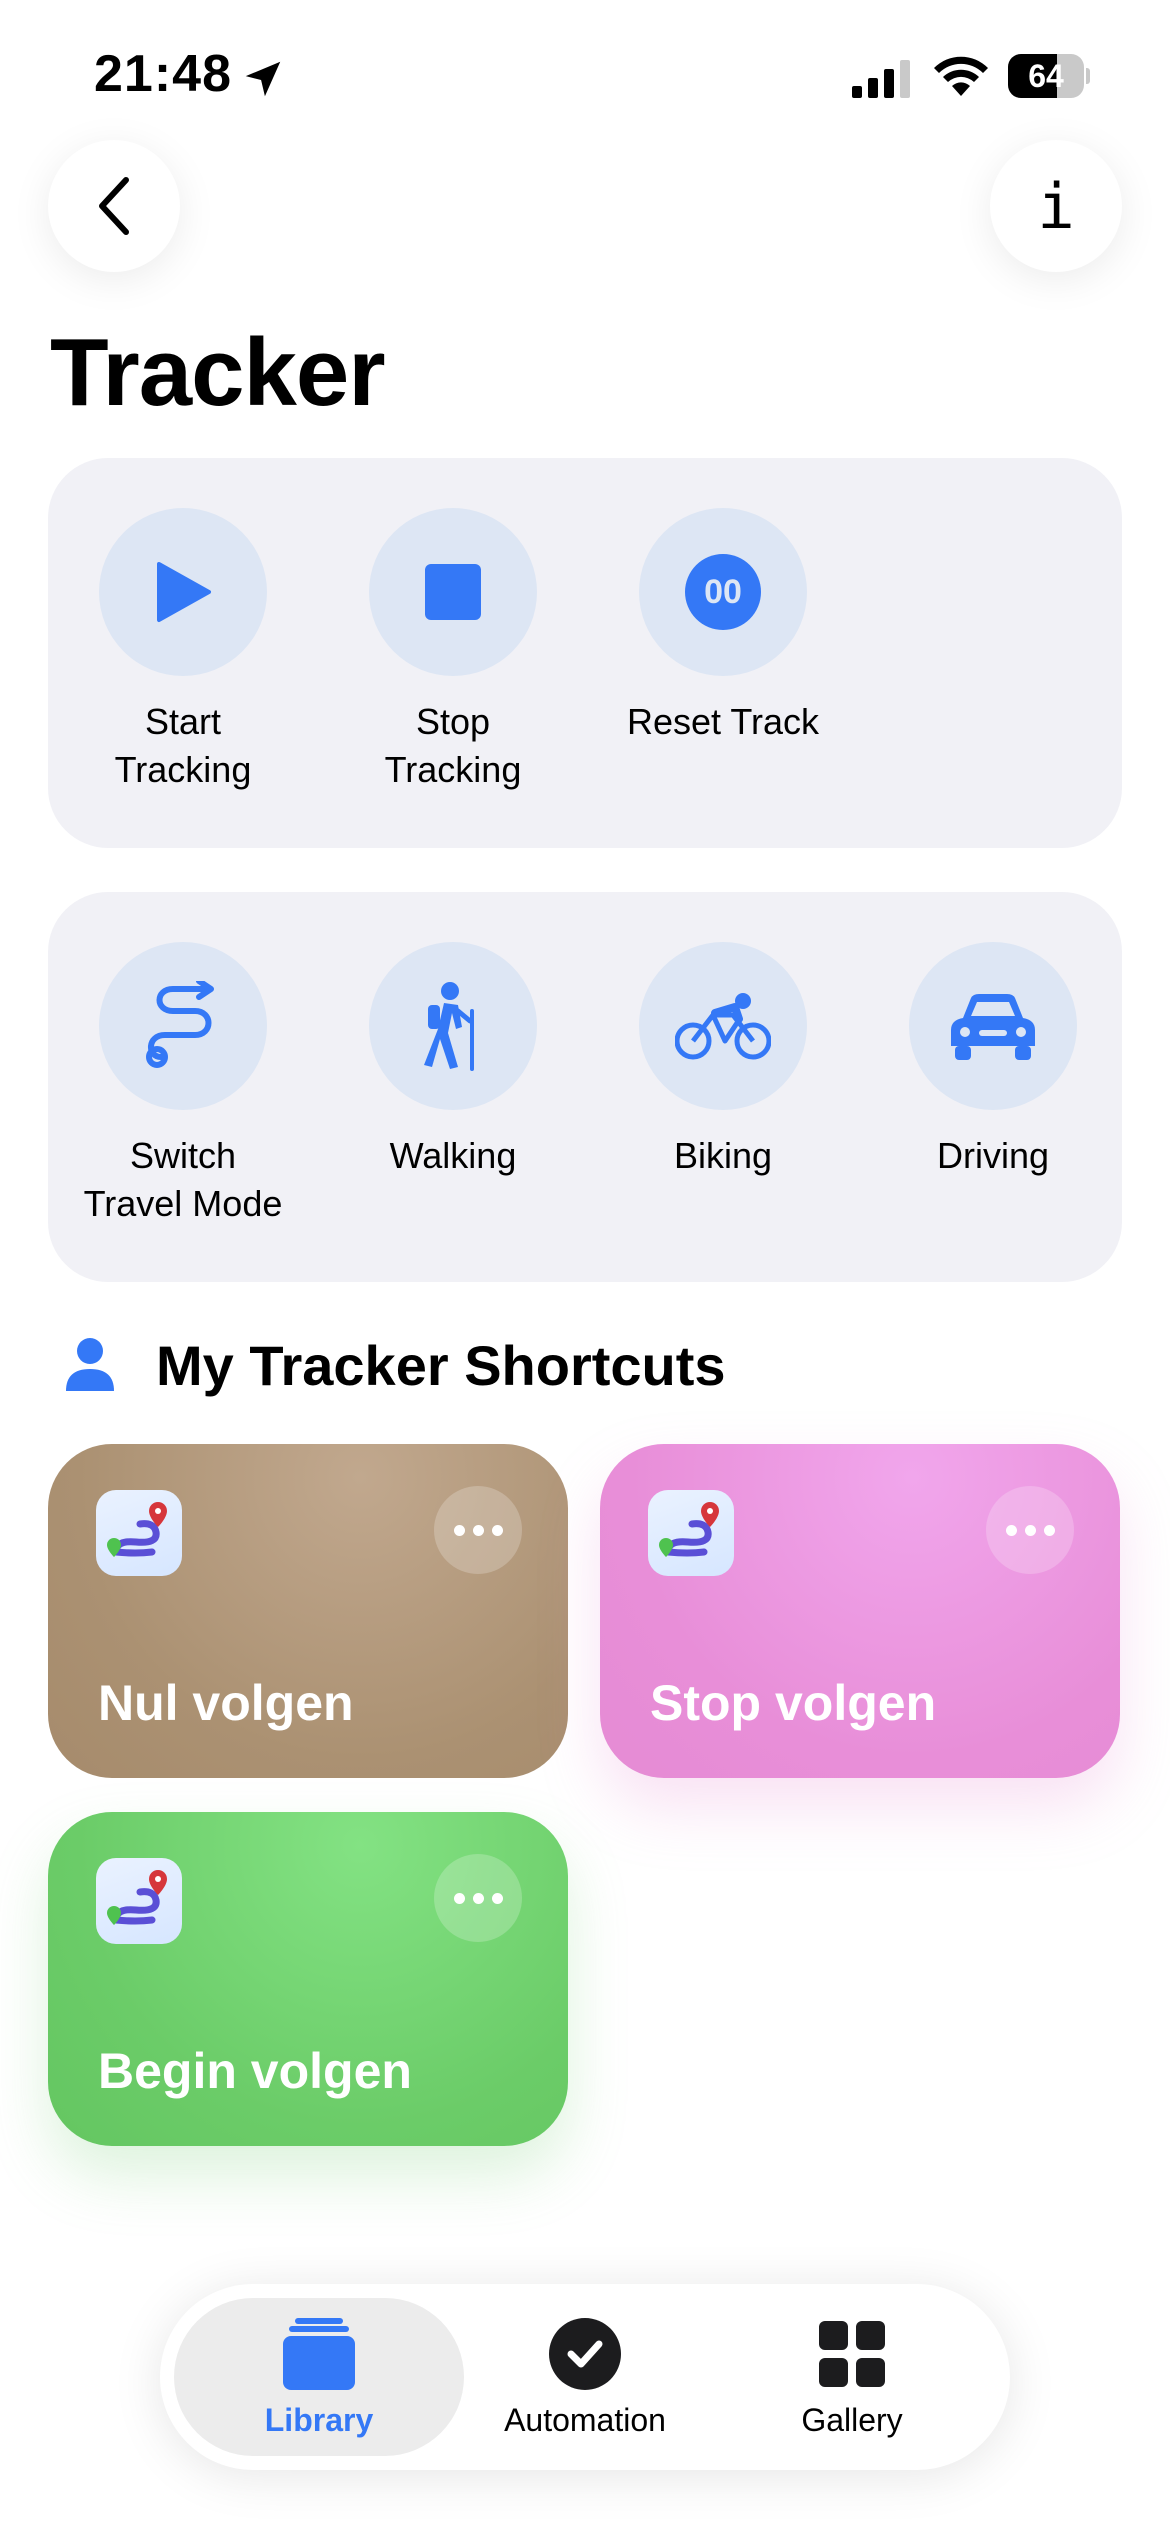 The height and width of the screenshot is (2532, 1170). Describe the element at coordinates (90, 1364) in the screenshot. I see `person-icon` at that location.